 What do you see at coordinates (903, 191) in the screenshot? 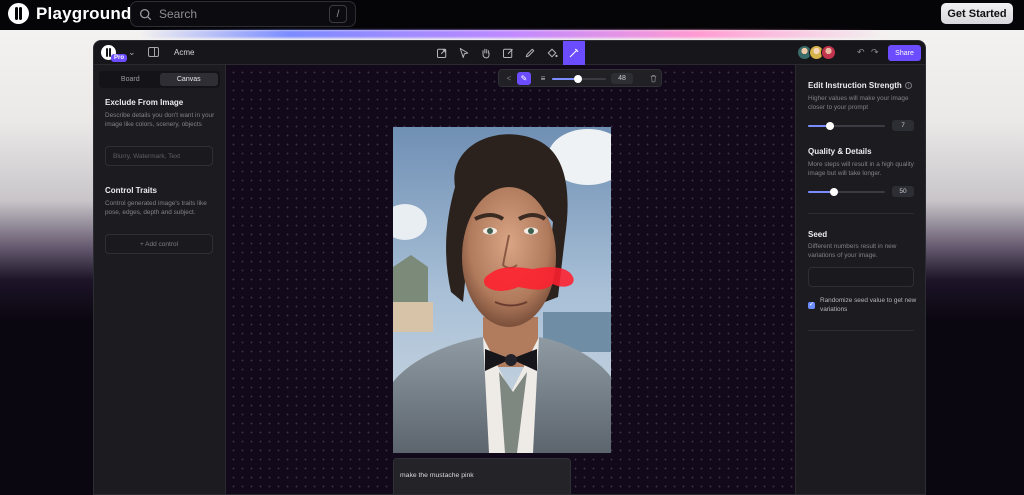
I see `quality-value: 50` at bounding box center [903, 191].